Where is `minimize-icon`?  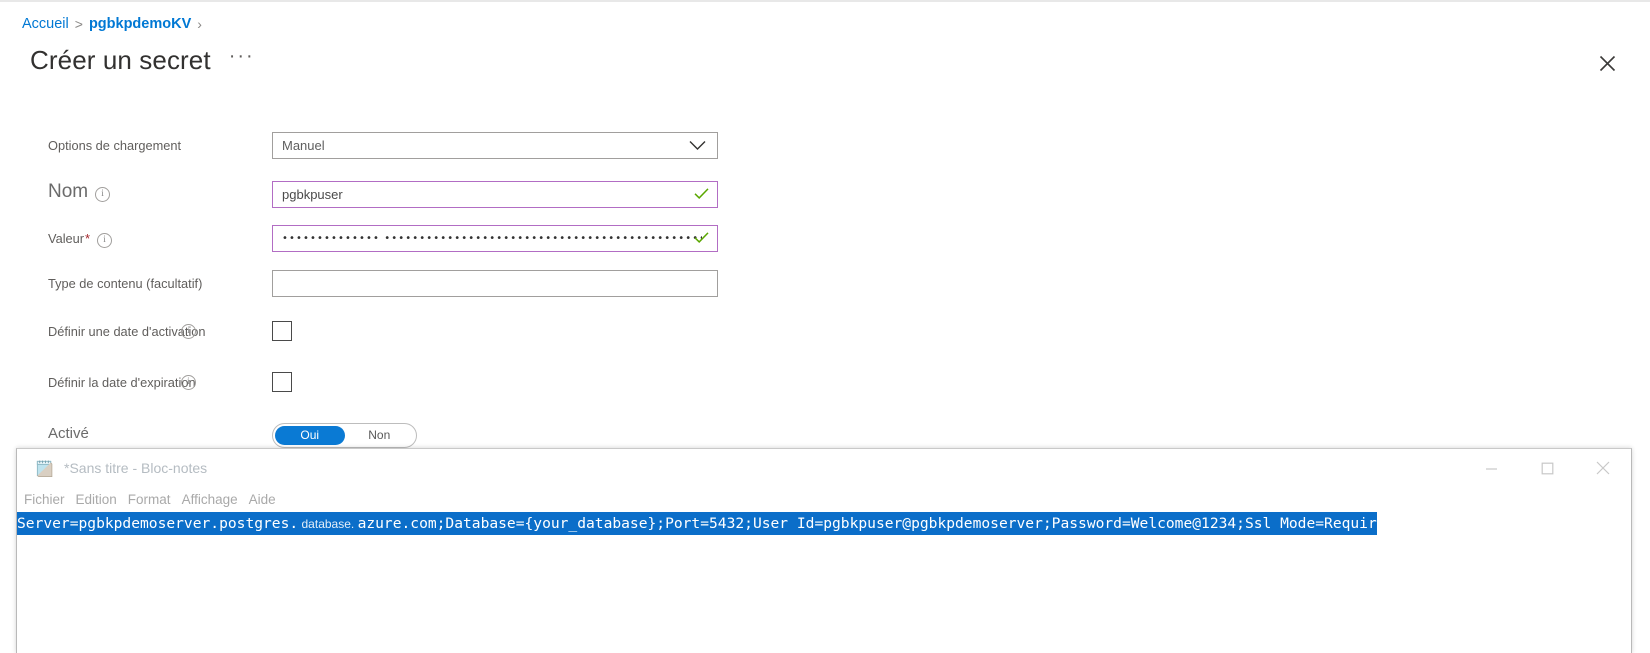 minimize-icon is located at coordinates (1491, 468).